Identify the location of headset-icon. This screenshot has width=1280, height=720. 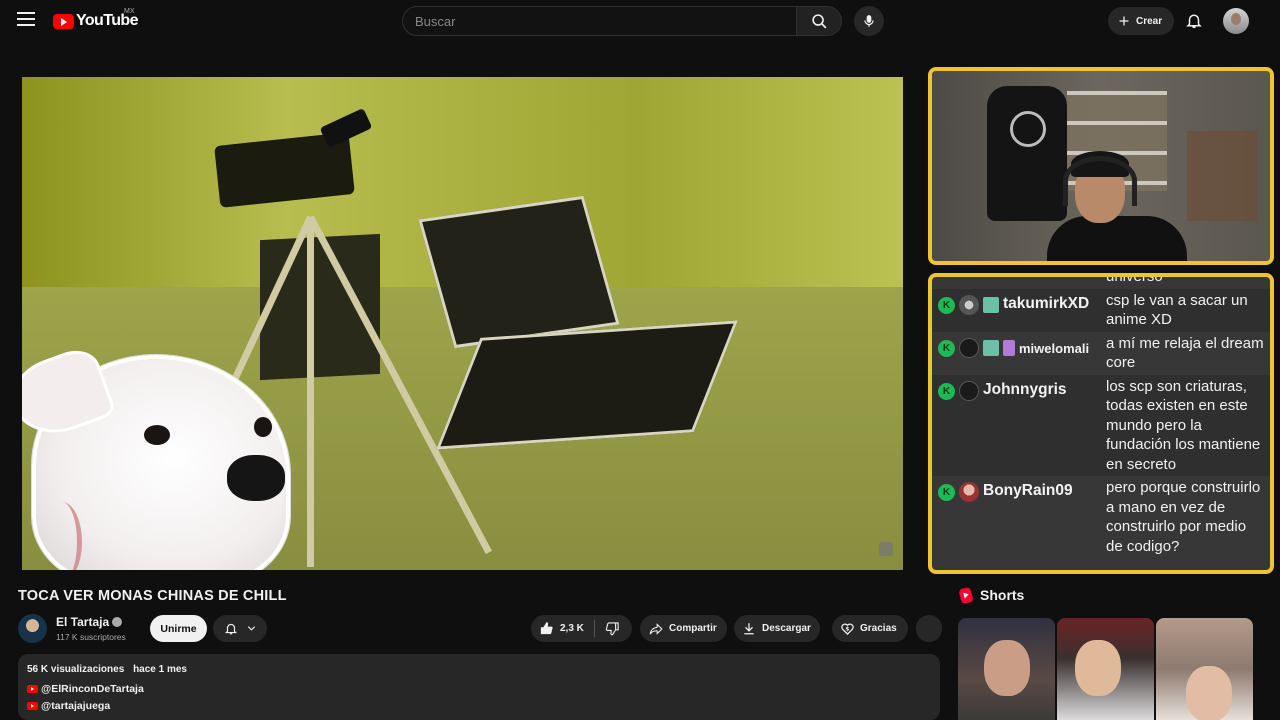
(1100, 181).